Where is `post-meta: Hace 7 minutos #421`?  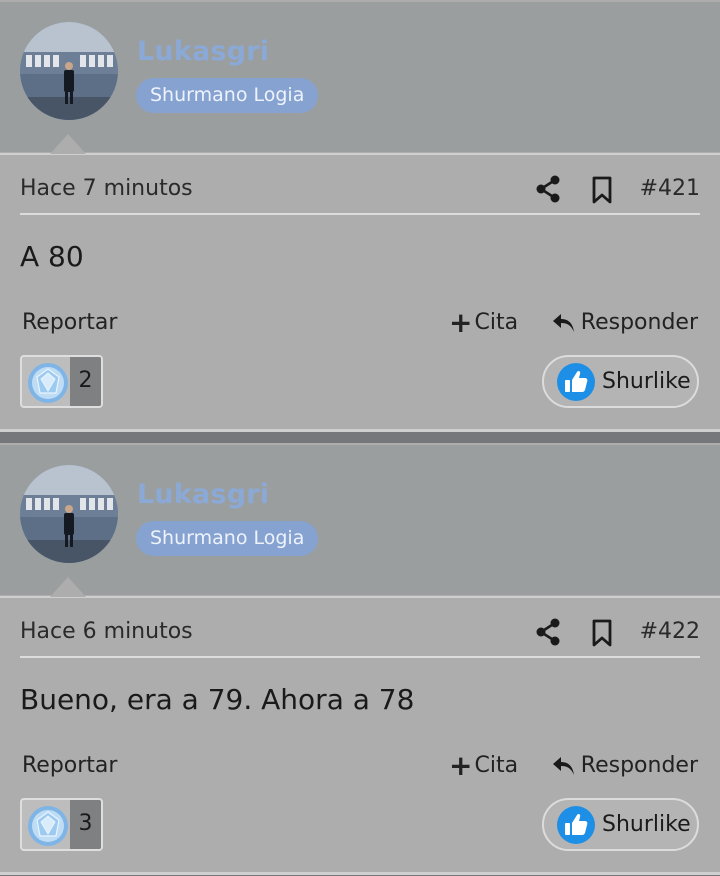
post-meta: Hace 7 minutos #421 is located at coordinates (360, 190).